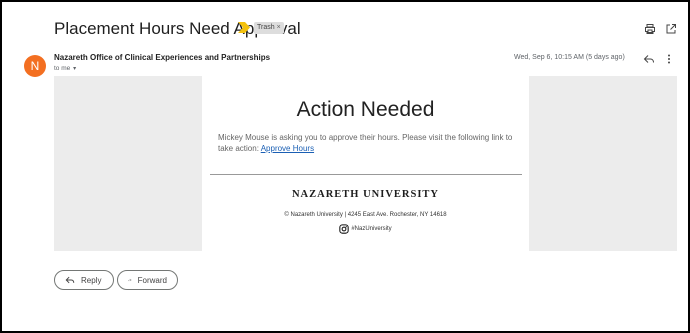 This screenshot has height=333, width=690. Describe the element at coordinates (128, 163) in the screenshot. I see `left-image-placeholder` at that location.